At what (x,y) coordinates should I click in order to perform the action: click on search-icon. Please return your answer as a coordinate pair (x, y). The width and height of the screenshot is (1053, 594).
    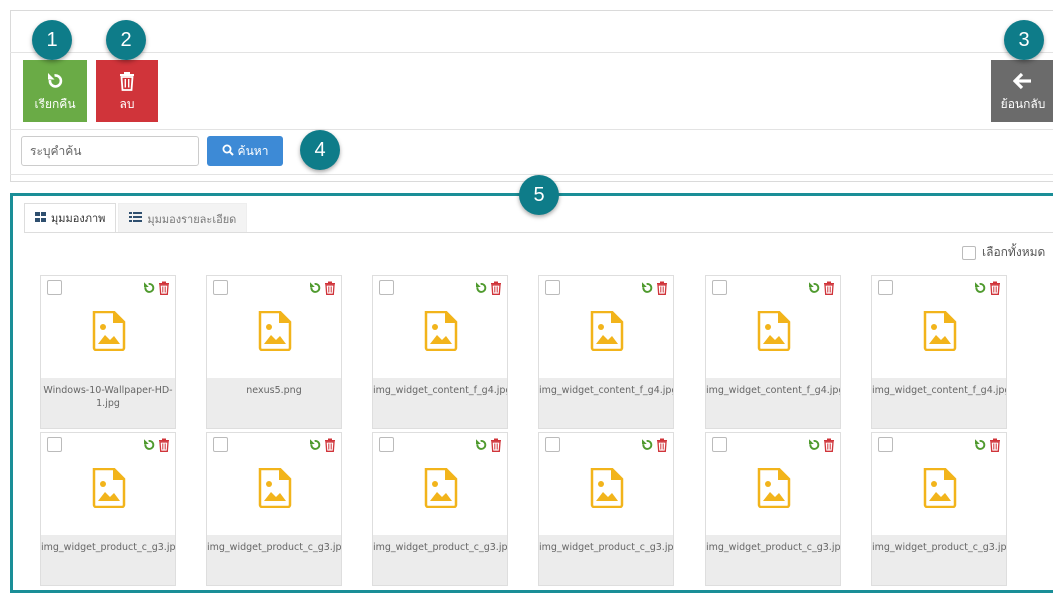
    Looking at the image, I should click on (228, 151).